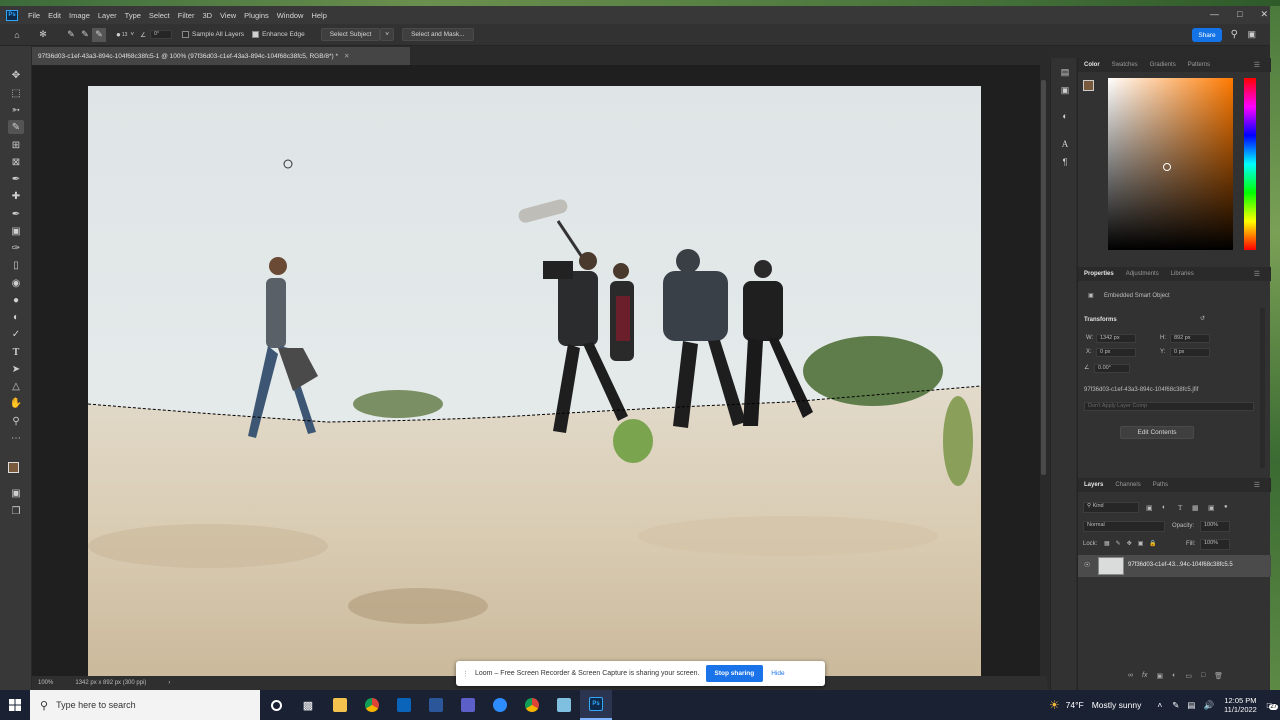 The image size is (1280, 720). What do you see at coordinates (1191, 705) in the screenshot?
I see `network-icon: ▤` at bounding box center [1191, 705].